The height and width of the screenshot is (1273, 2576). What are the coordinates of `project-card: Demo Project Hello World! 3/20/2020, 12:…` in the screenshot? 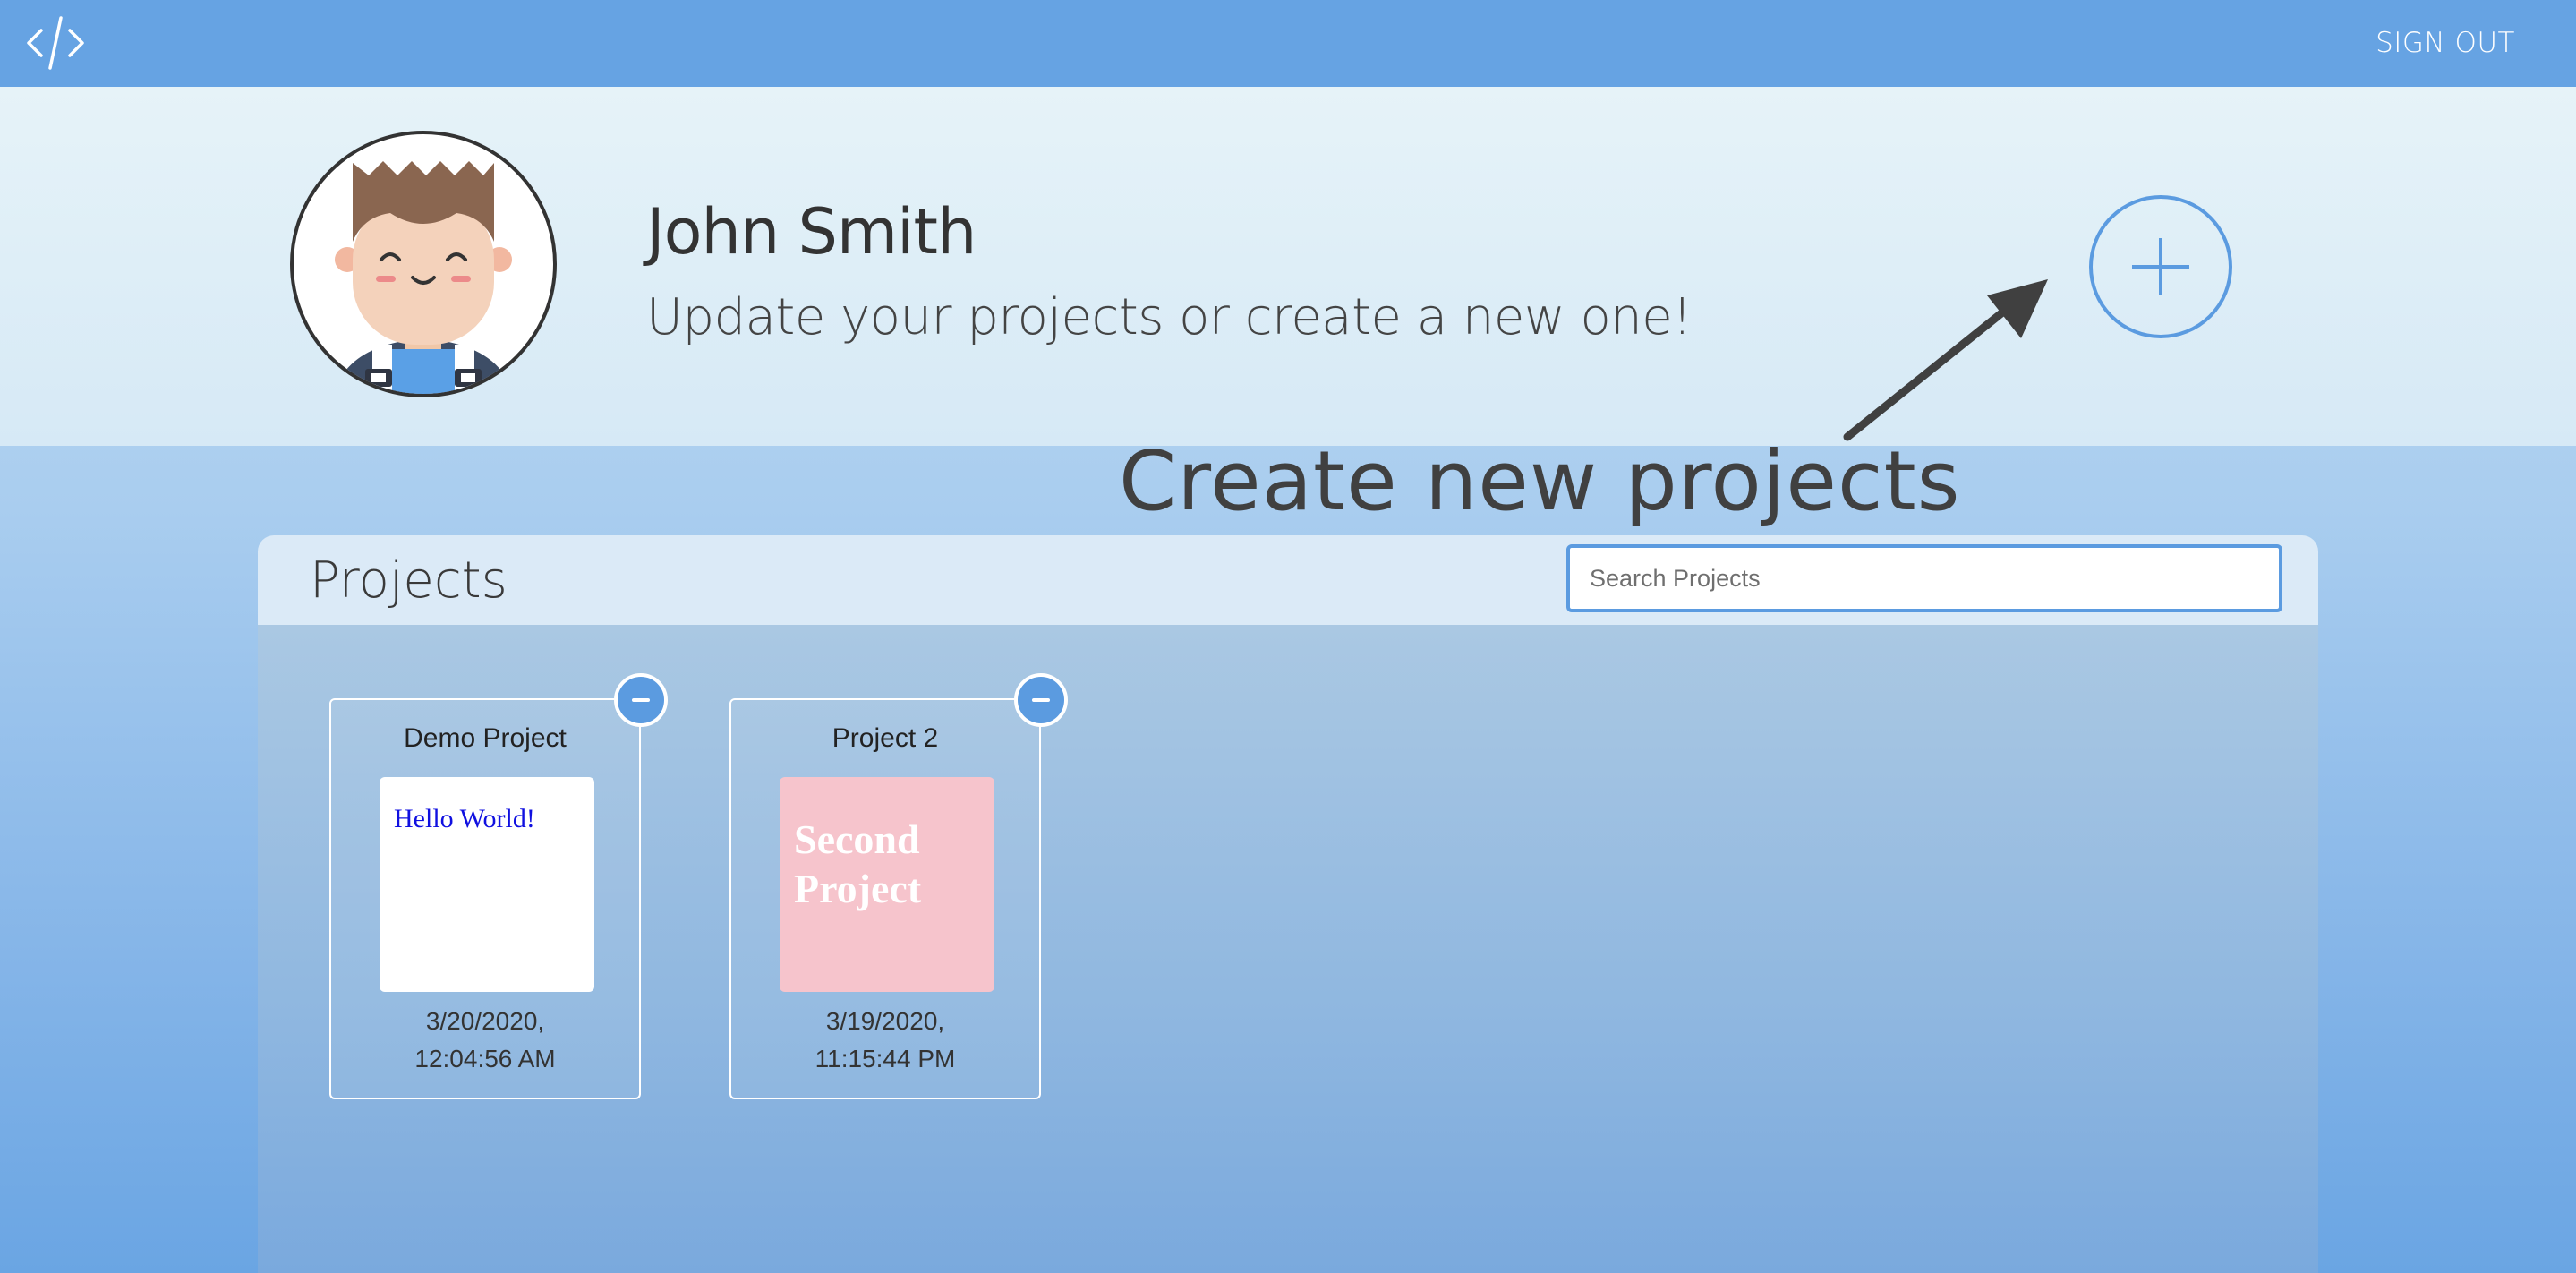 It's located at (498, 886).